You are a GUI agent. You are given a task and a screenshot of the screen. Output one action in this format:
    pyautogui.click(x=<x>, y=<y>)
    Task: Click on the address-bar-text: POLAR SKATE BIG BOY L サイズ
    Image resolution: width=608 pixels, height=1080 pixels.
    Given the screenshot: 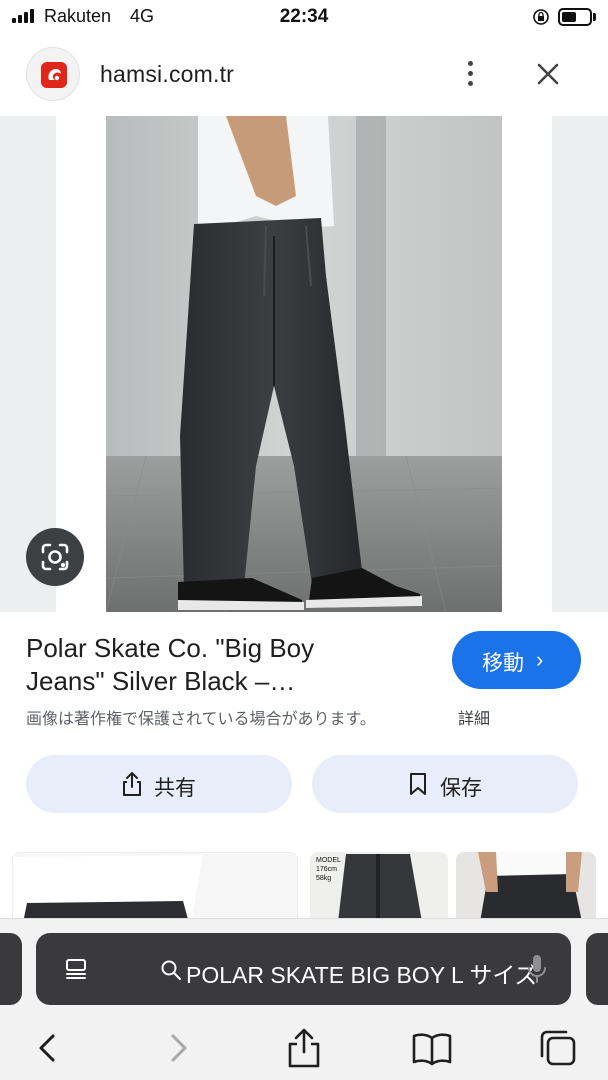 What is the action you would take?
    pyautogui.click(x=361, y=973)
    